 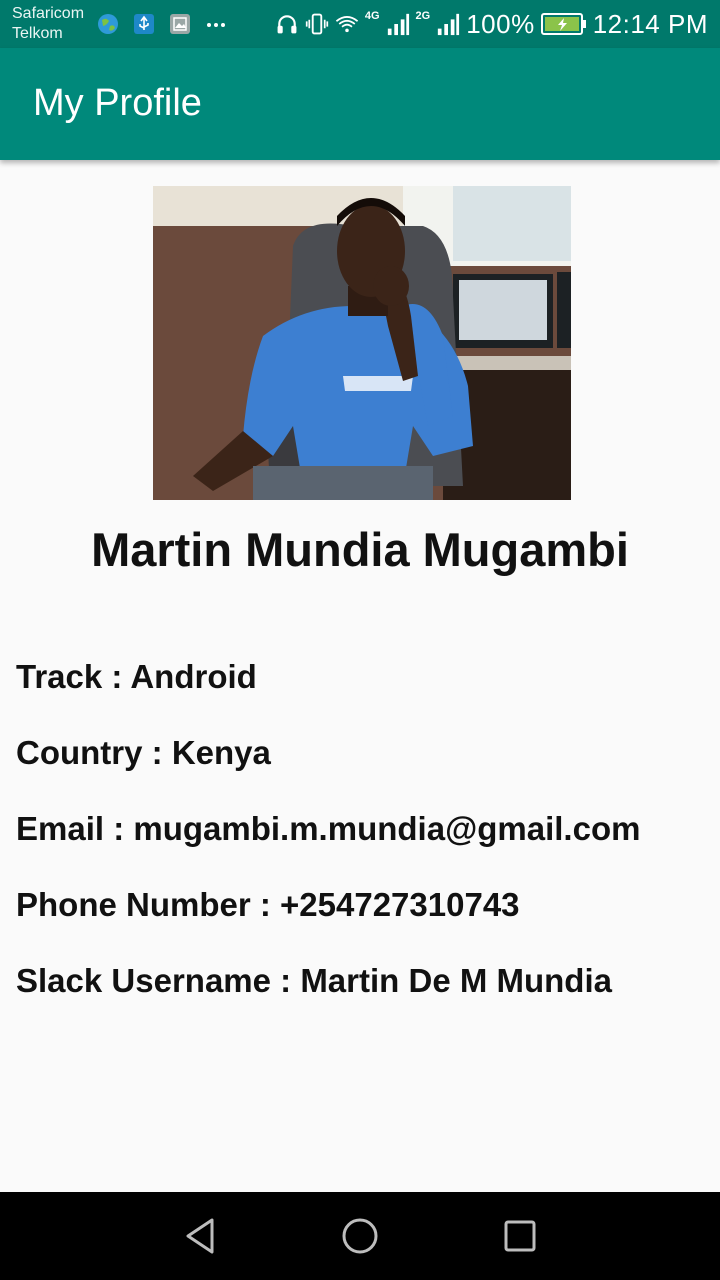 What do you see at coordinates (328, 828) in the screenshot?
I see `email-detail: Email : mugambi.m.mundia@gmail.com` at bounding box center [328, 828].